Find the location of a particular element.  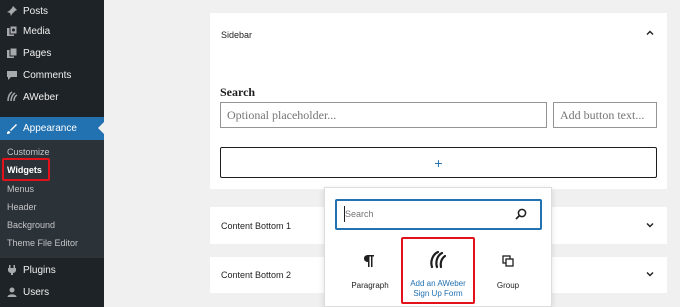

sidebar-item-label: Appearance is located at coordinates (50, 128).